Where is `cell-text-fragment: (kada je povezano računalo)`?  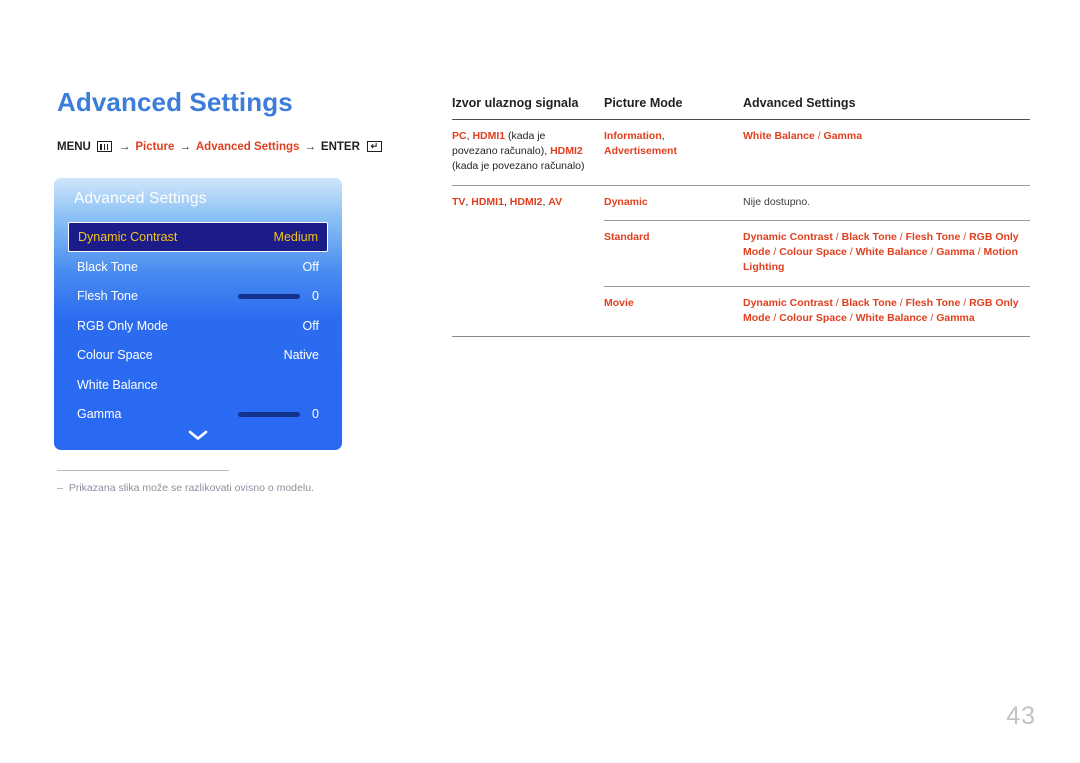 cell-text-fragment: (kada je povezano računalo) is located at coordinates (518, 166).